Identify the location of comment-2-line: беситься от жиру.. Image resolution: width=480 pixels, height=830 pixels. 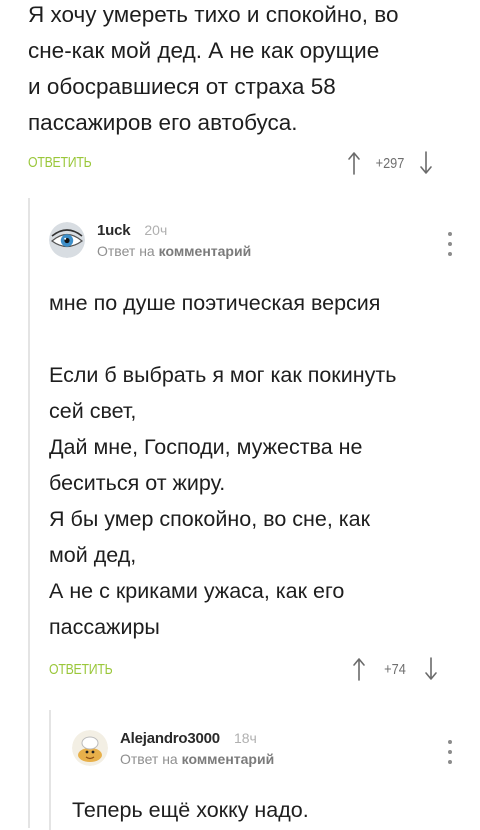
(137, 483).